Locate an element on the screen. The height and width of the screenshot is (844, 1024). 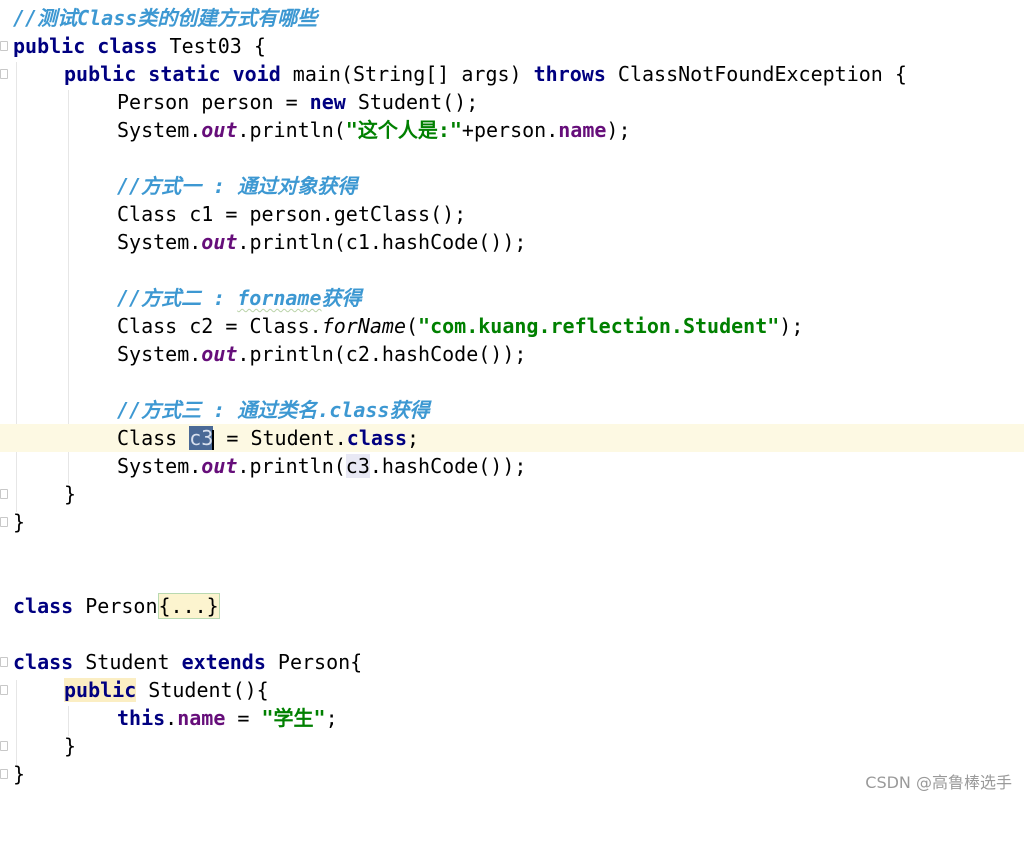
code-text: = Student. is located at coordinates (280, 438).